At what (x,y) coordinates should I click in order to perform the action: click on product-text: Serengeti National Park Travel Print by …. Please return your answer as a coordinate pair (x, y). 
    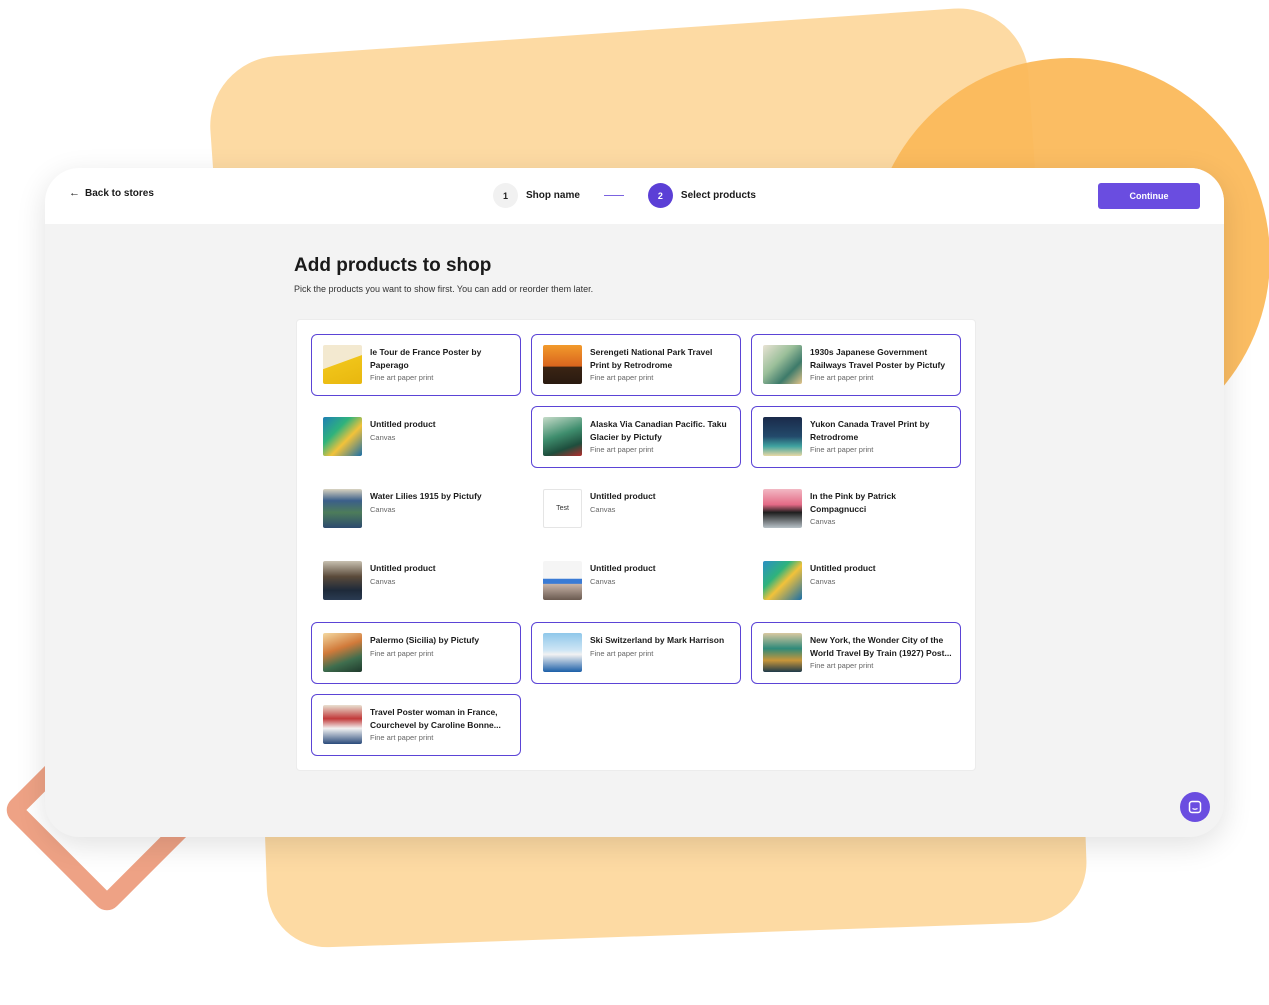
    Looking at the image, I should click on (661, 364).